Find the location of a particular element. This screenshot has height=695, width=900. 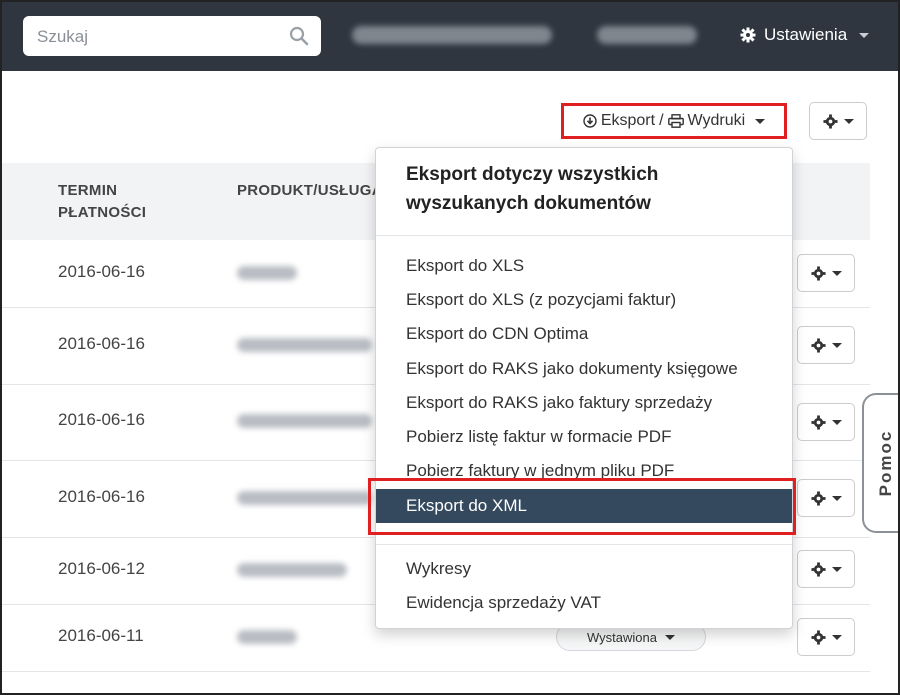

help-tab-label: Pomoc is located at coordinates (885, 463).